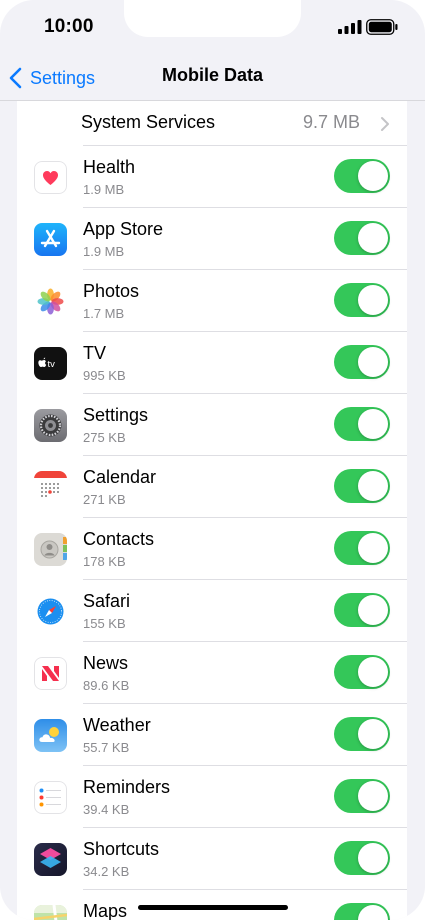 The width and height of the screenshot is (425, 920). I want to click on app-name: Reminders, so click(127, 787).